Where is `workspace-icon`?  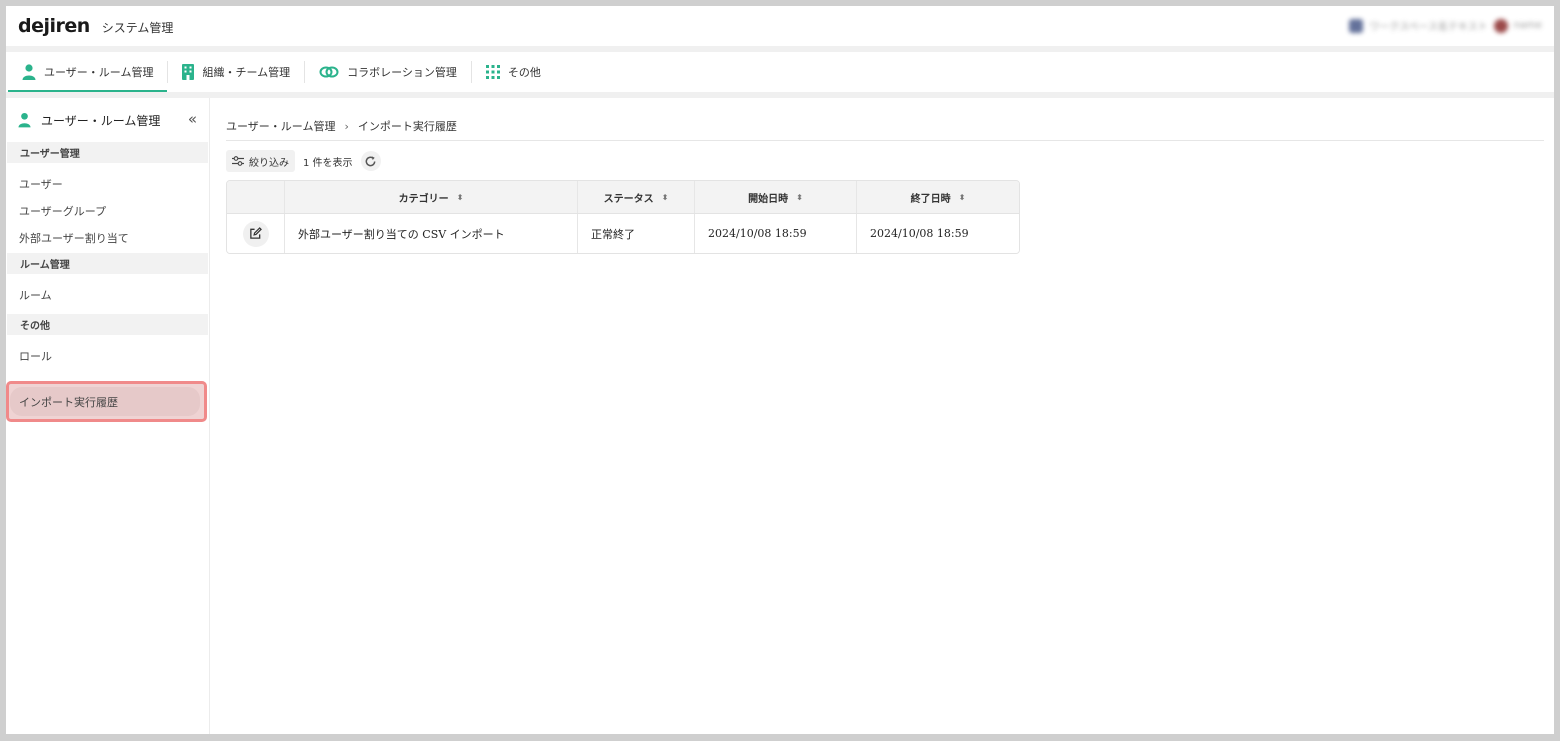 workspace-icon is located at coordinates (1356, 25).